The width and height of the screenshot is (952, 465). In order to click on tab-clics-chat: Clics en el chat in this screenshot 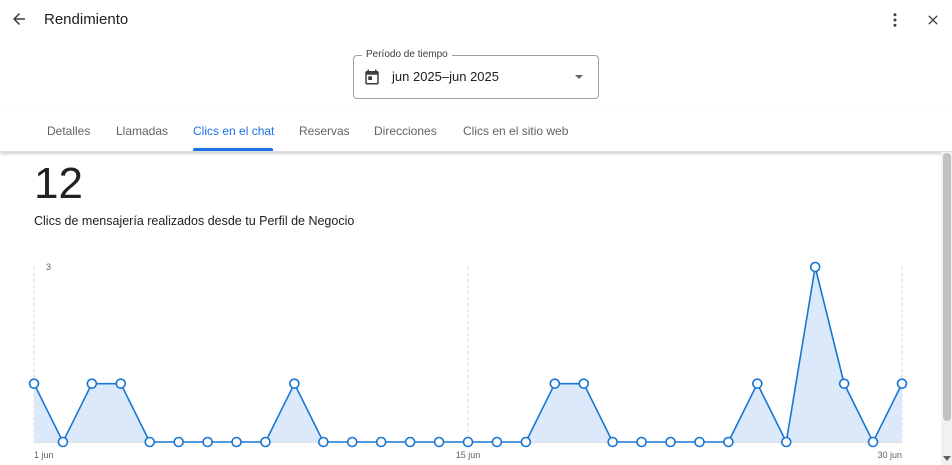, I will do `click(233, 131)`.